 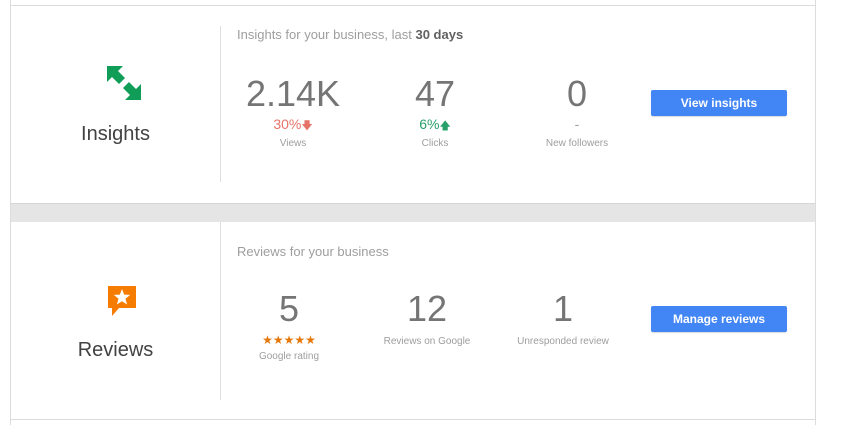 What do you see at coordinates (293, 143) in the screenshot?
I see `metric-label: Views` at bounding box center [293, 143].